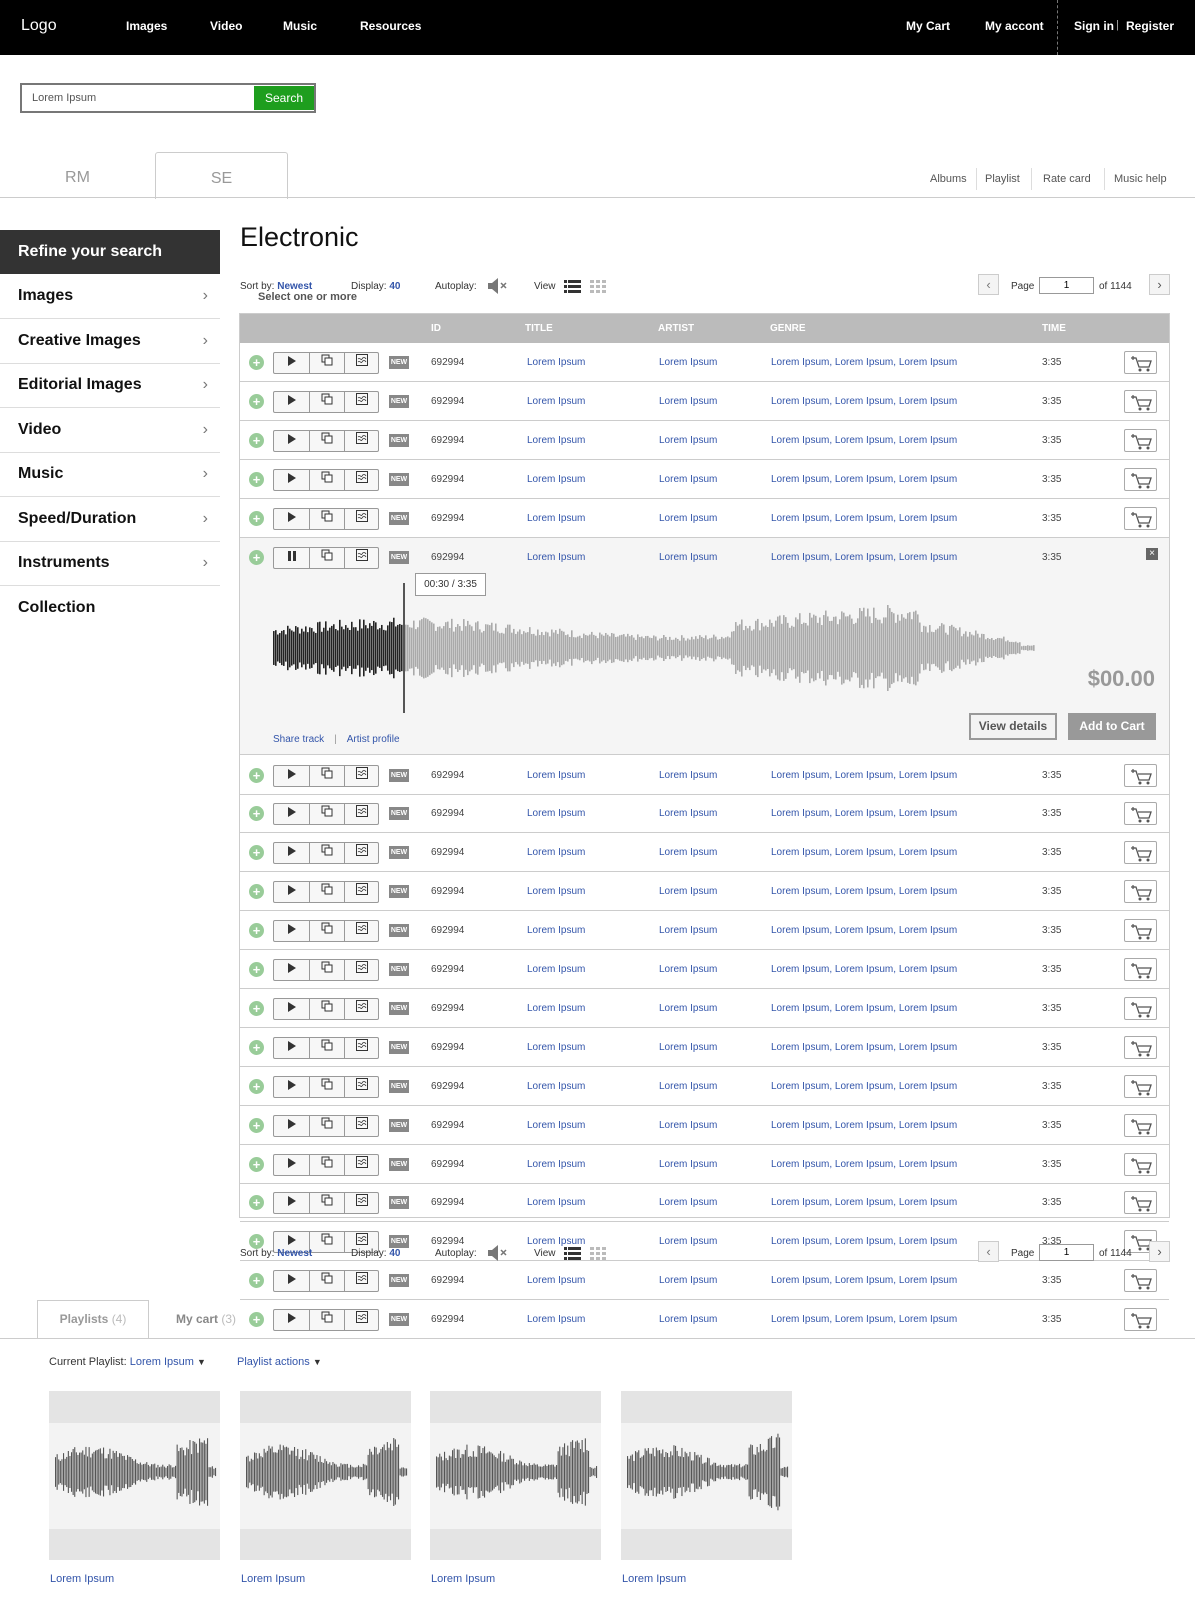 Image resolution: width=1195 pixels, height=1623 pixels. I want to click on playlist-item-label: Lorem Ipsum, so click(654, 1579).